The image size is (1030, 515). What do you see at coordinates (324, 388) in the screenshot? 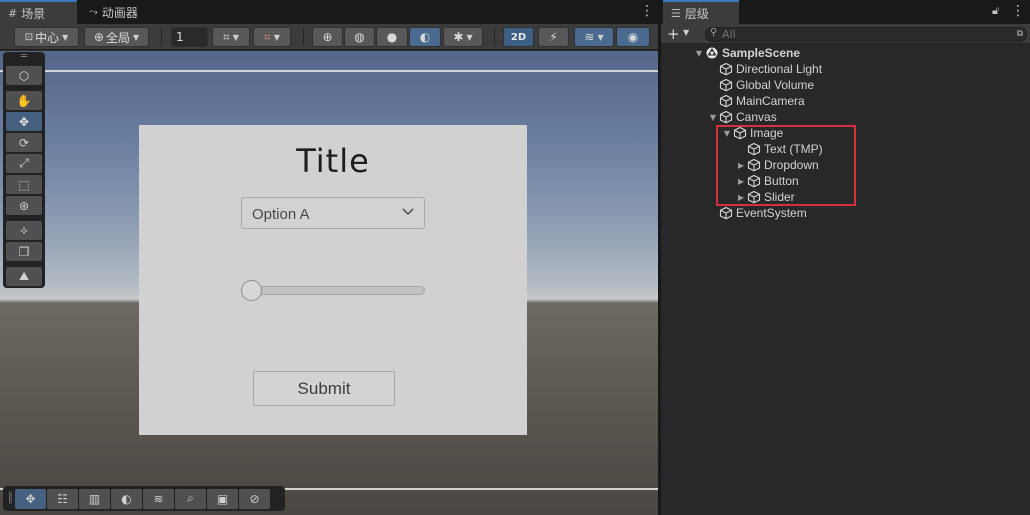
I see `ui-submit-button: Submit` at bounding box center [324, 388].